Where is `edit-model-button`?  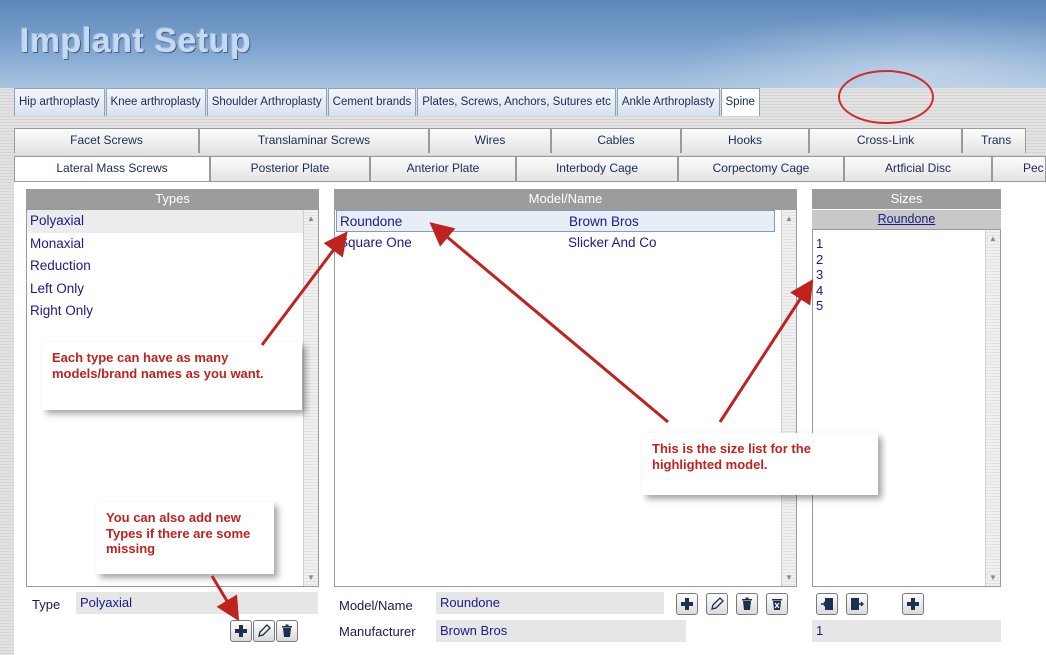
edit-model-button is located at coordinates (717, 604).